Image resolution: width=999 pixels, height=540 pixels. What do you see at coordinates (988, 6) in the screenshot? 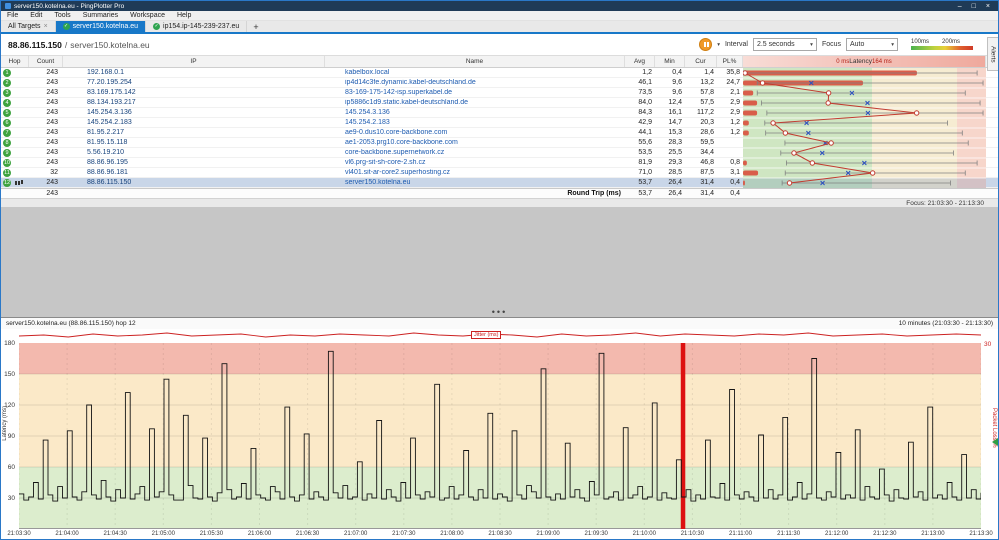
I see `close-button: ×` at bounding box center [988, 6].